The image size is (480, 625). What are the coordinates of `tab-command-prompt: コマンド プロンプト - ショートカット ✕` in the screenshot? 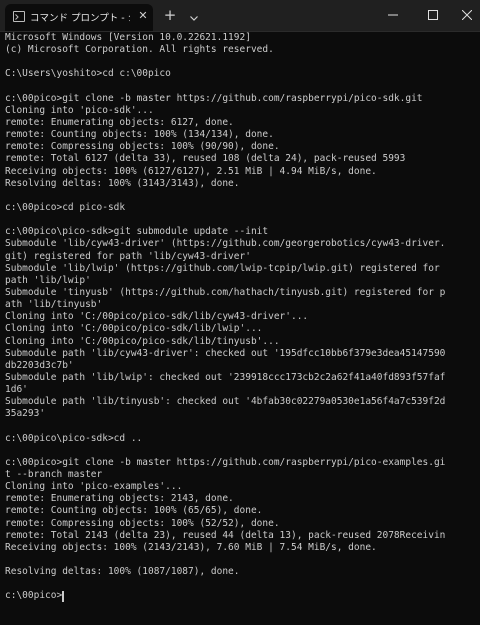 It's located at (79, 17).